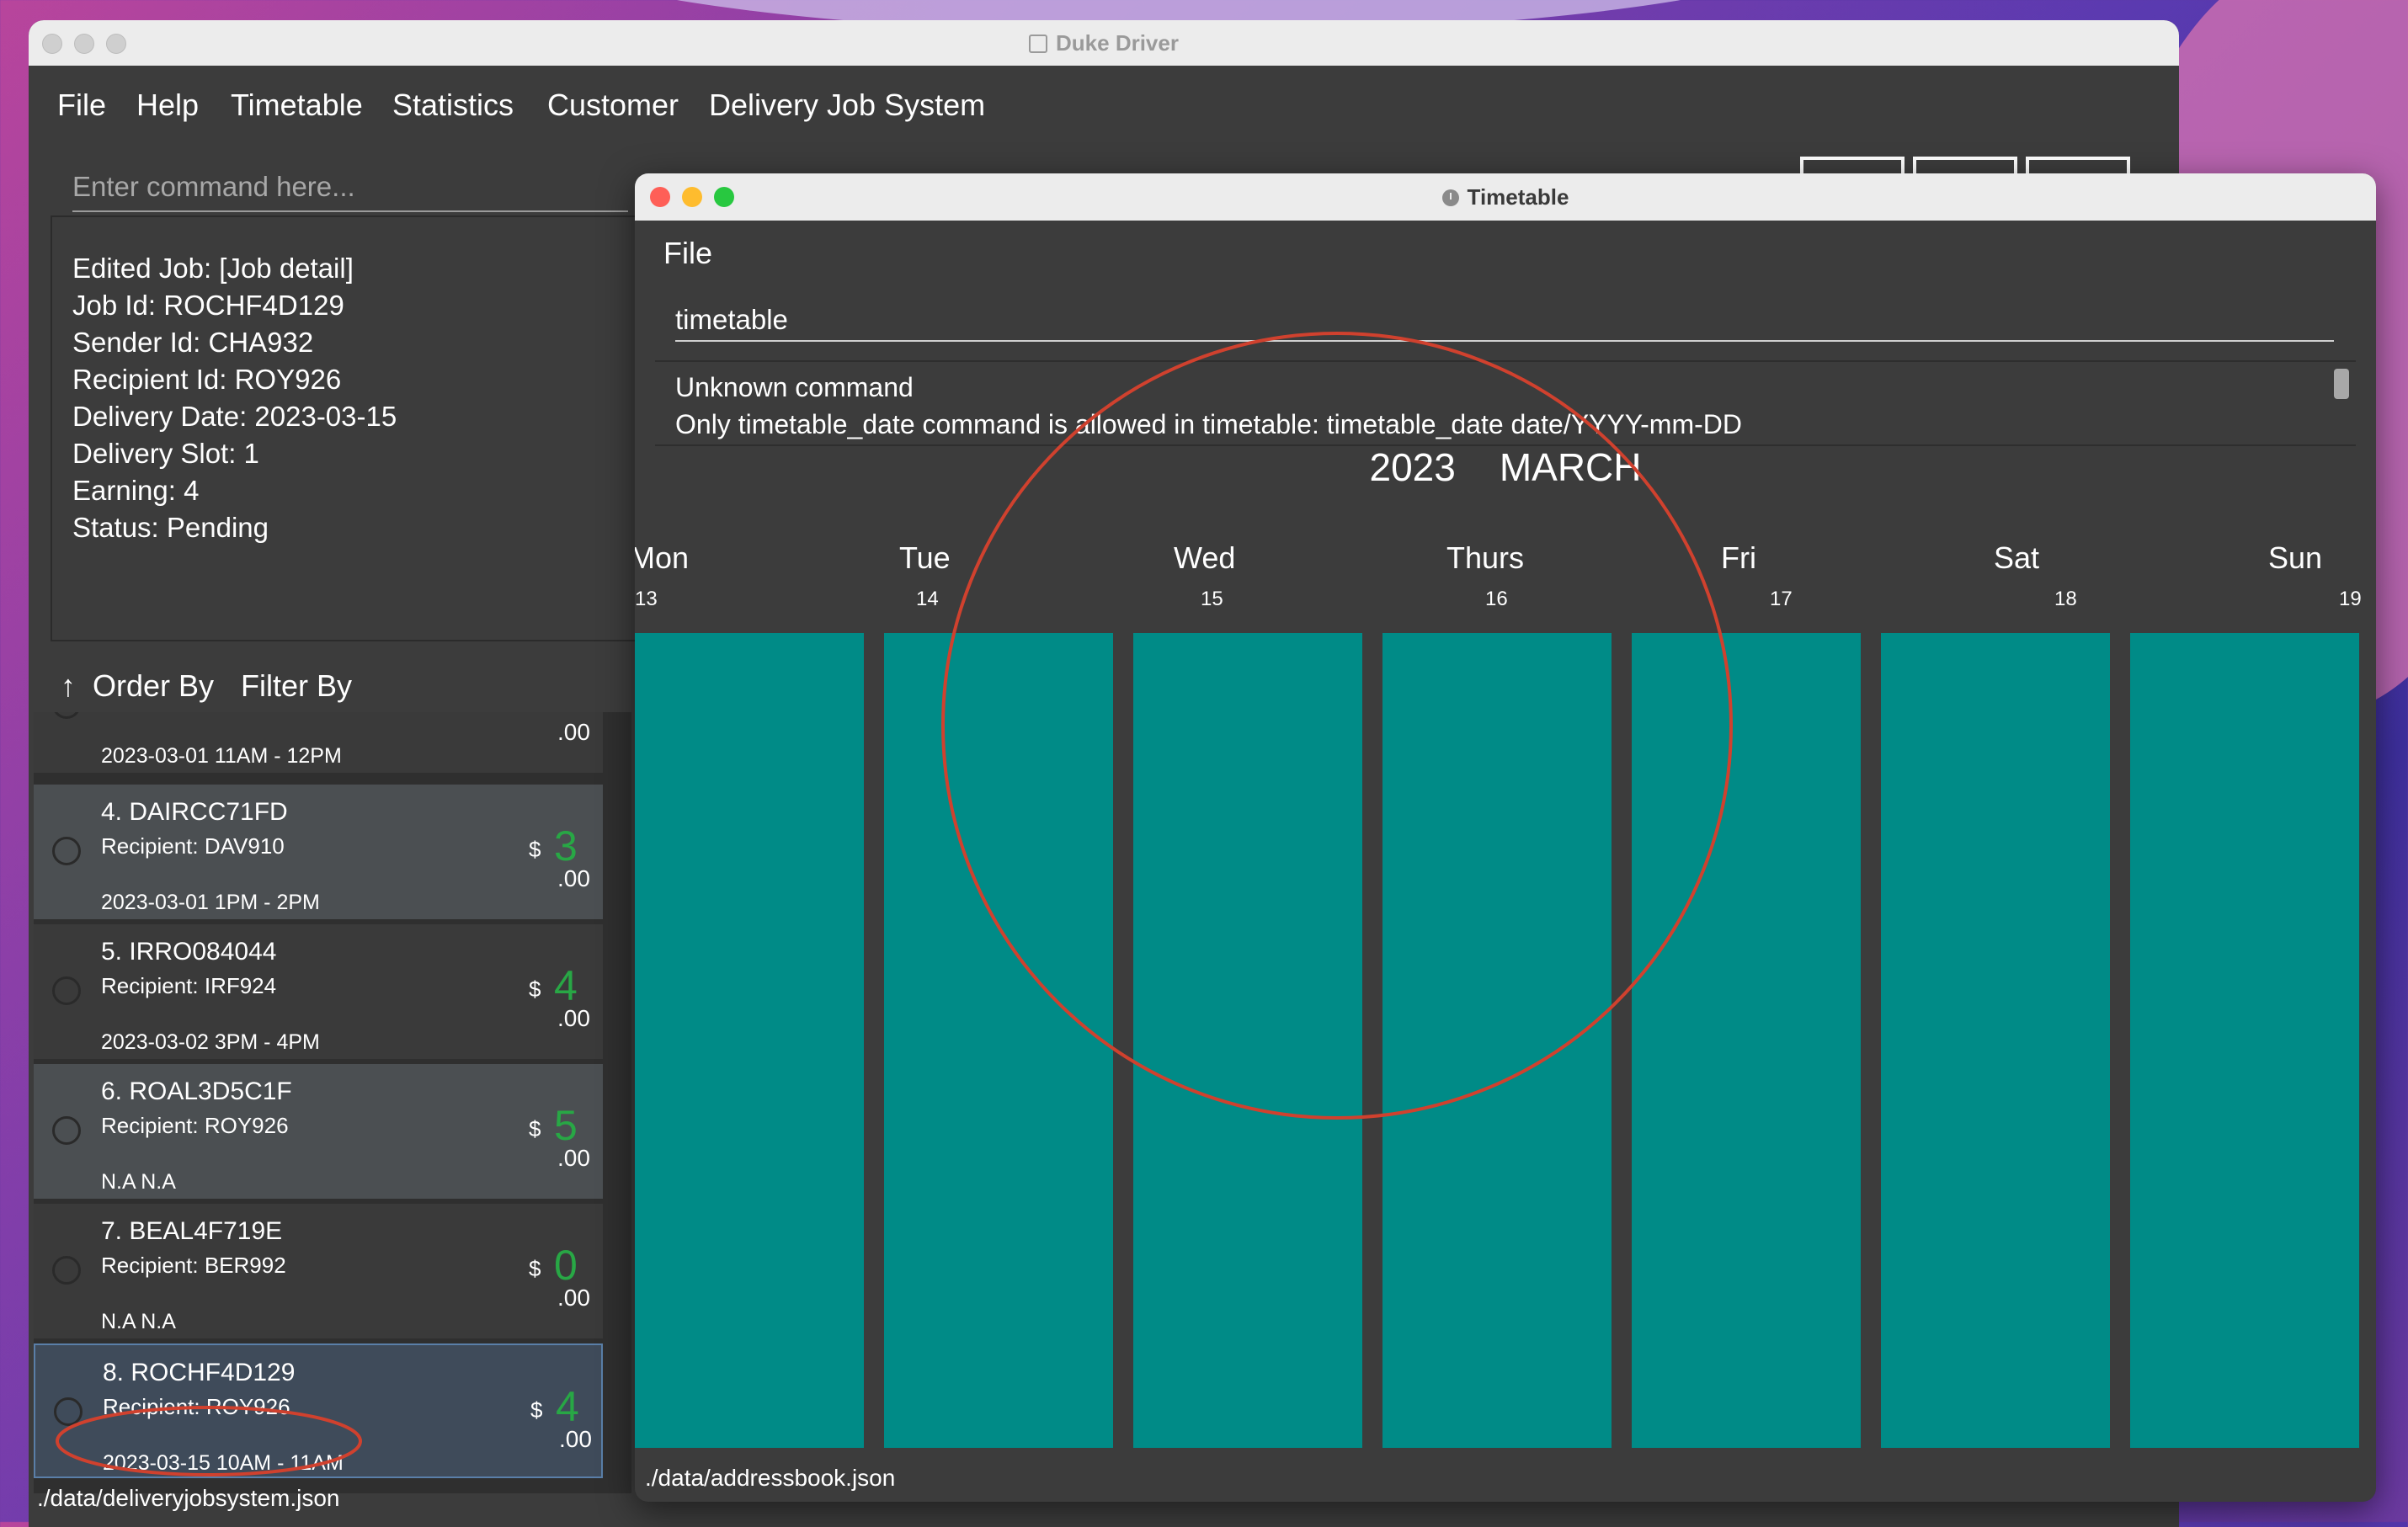 The width and height of the screenshot is (2408, 1527). Describe the element at coordinates (2350, 599) in the screenshot. I see `day-date: 19` at that location.